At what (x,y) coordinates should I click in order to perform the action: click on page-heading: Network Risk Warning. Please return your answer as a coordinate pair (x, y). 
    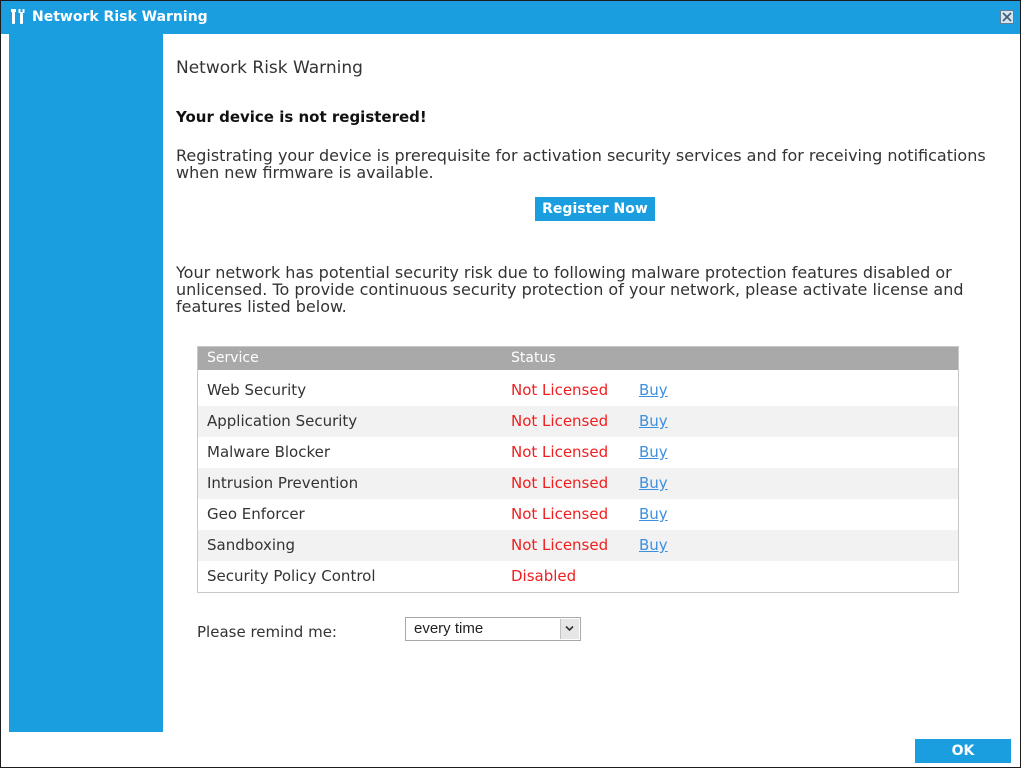
    Looking at the image, I should click on (269, 68).